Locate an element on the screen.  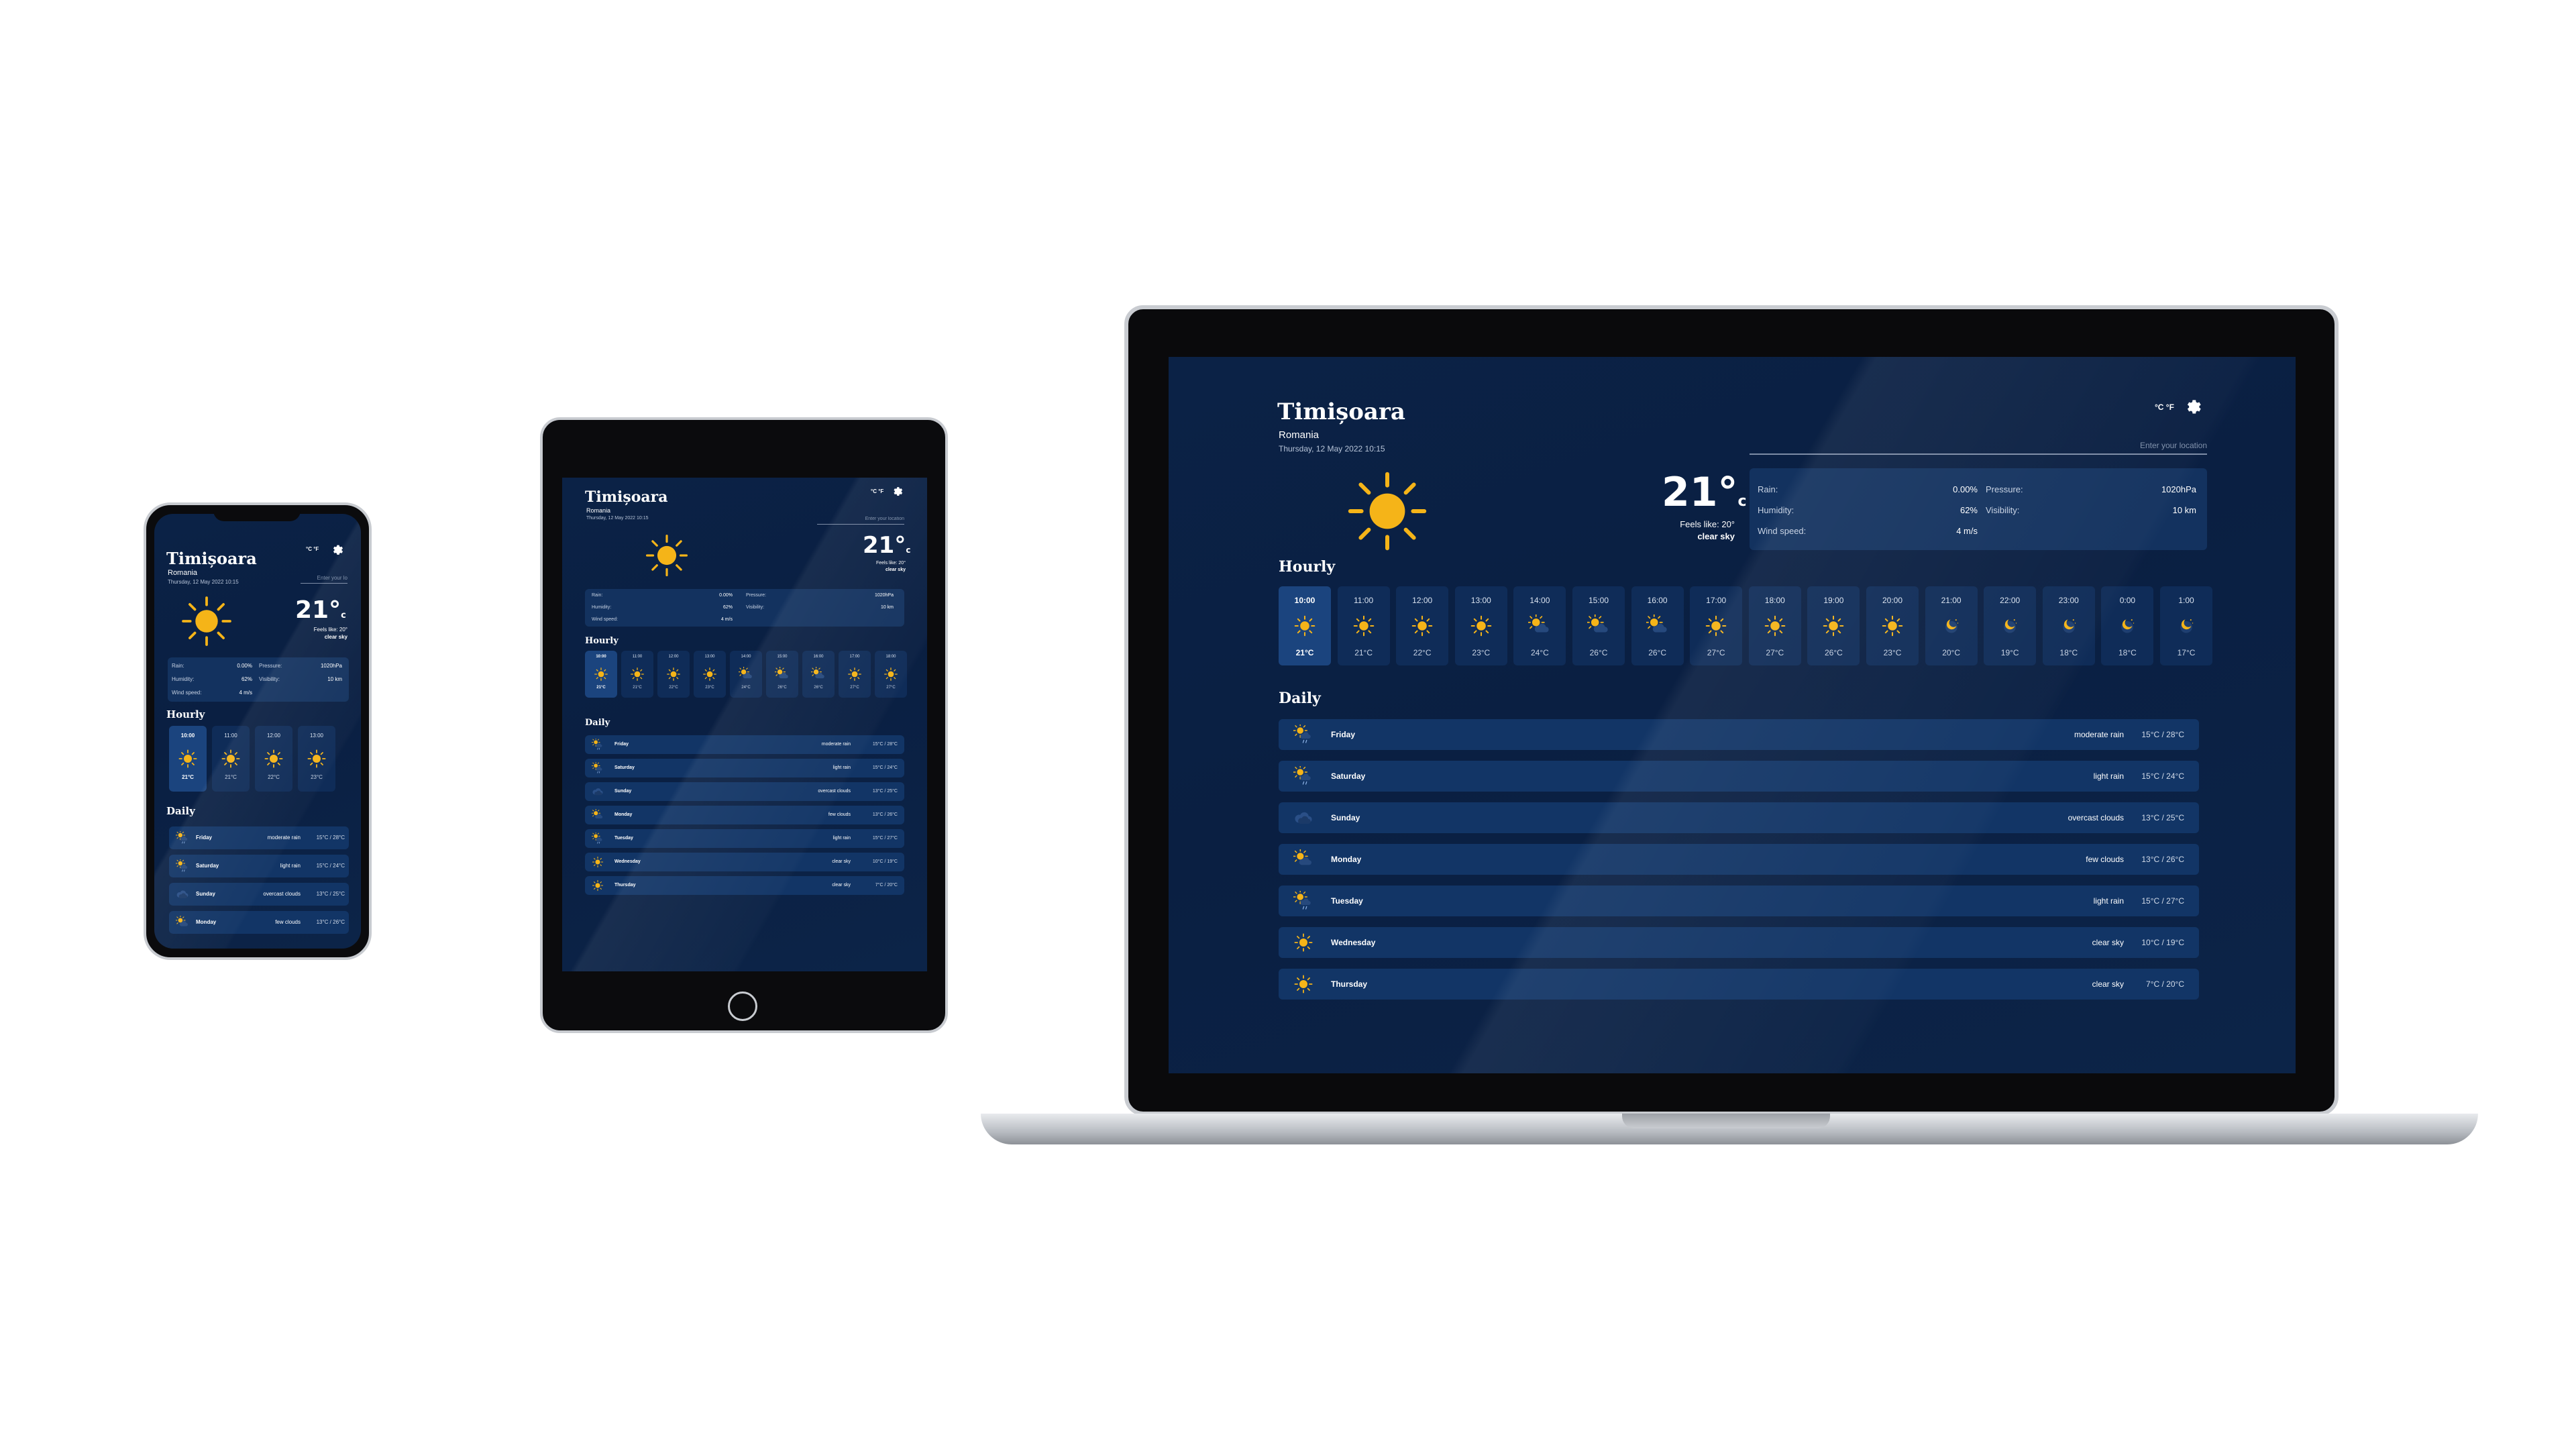
daily-day: Tuesday is located at coordinates (623, 838).